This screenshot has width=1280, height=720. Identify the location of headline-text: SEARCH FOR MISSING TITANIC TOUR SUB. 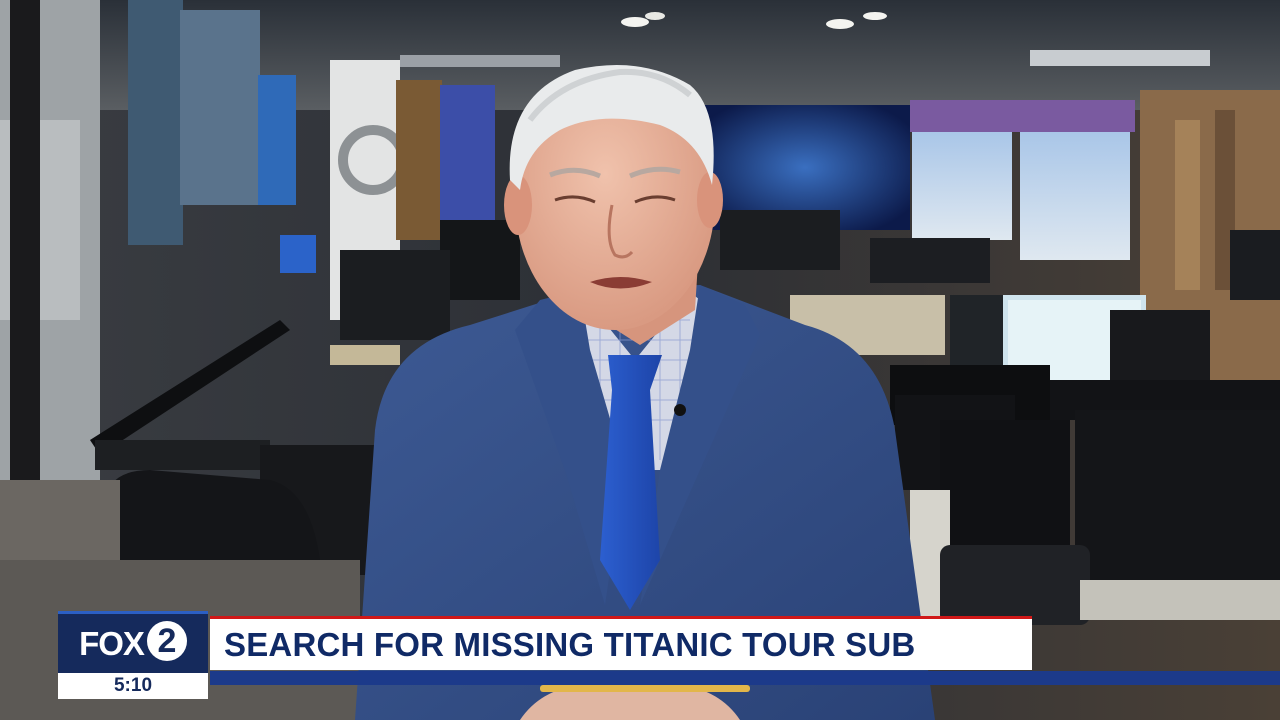
(570, 644).